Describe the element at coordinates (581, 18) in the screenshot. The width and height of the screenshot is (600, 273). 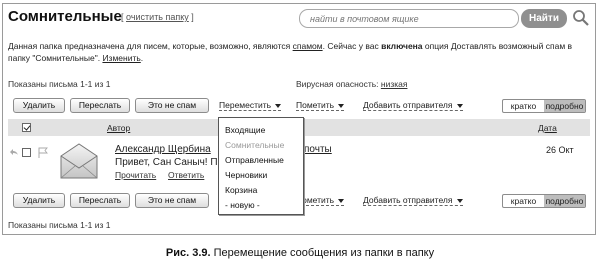
I see `search-icon` at that location.